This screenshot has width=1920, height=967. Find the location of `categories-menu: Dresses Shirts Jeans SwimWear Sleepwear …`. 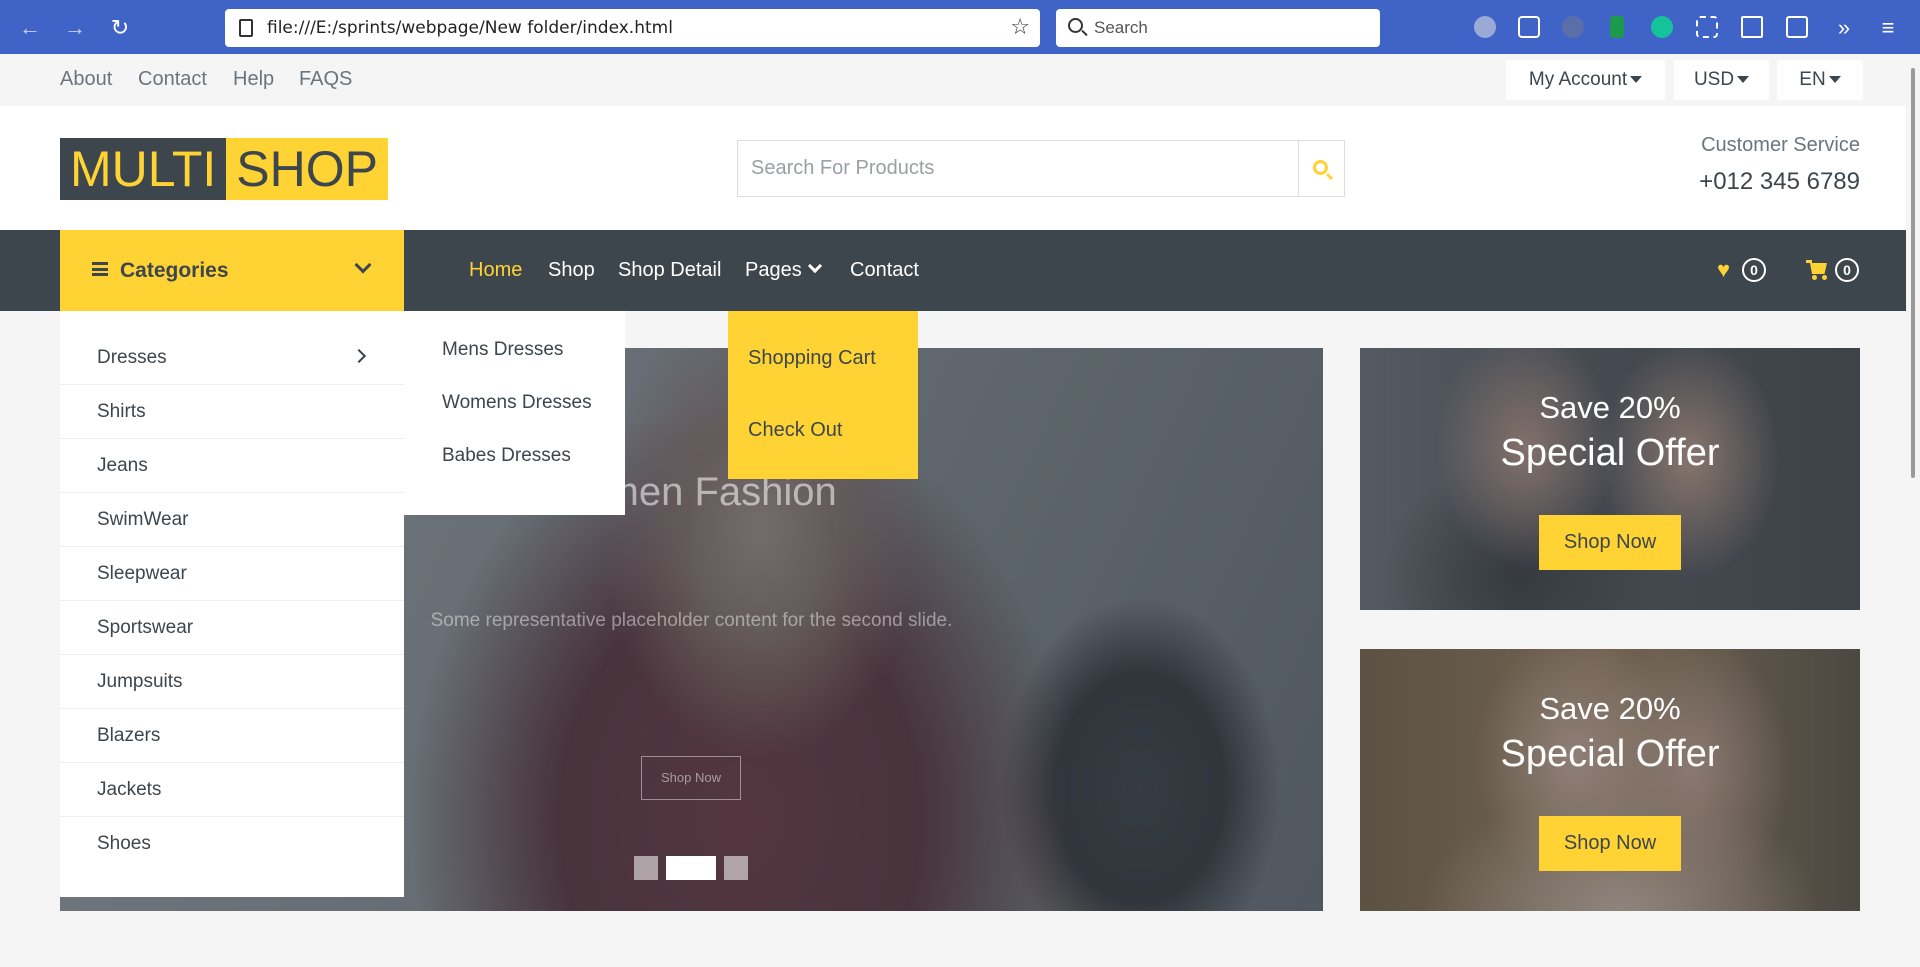

categories-menu: Dresses Shirts Jeans SwimWear Sleepwear … is located at coordinates (232, 604).